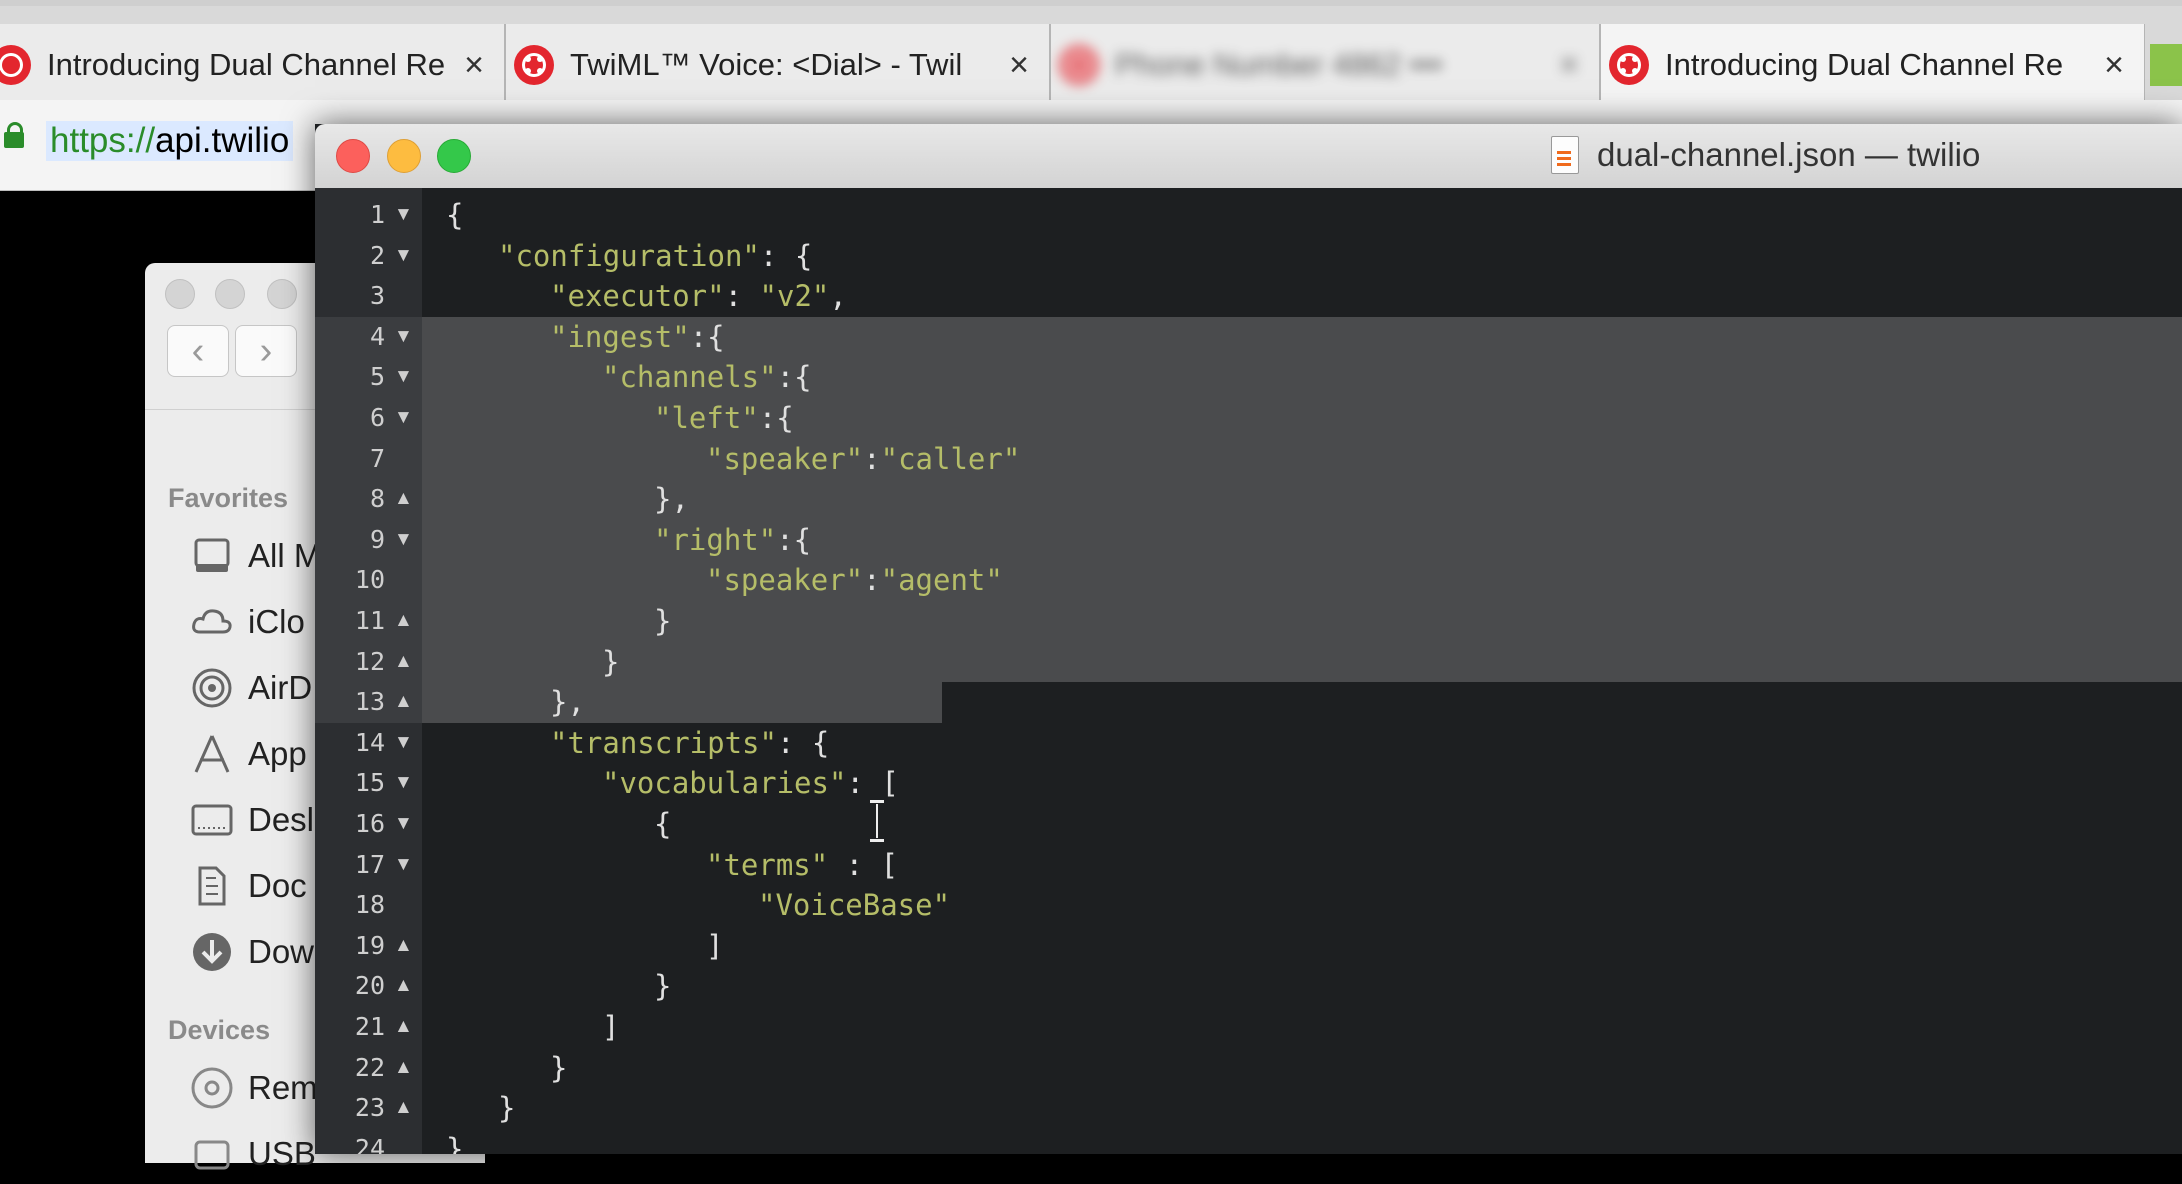  I want to click on code-line: 24}, so click(1248, 1141).